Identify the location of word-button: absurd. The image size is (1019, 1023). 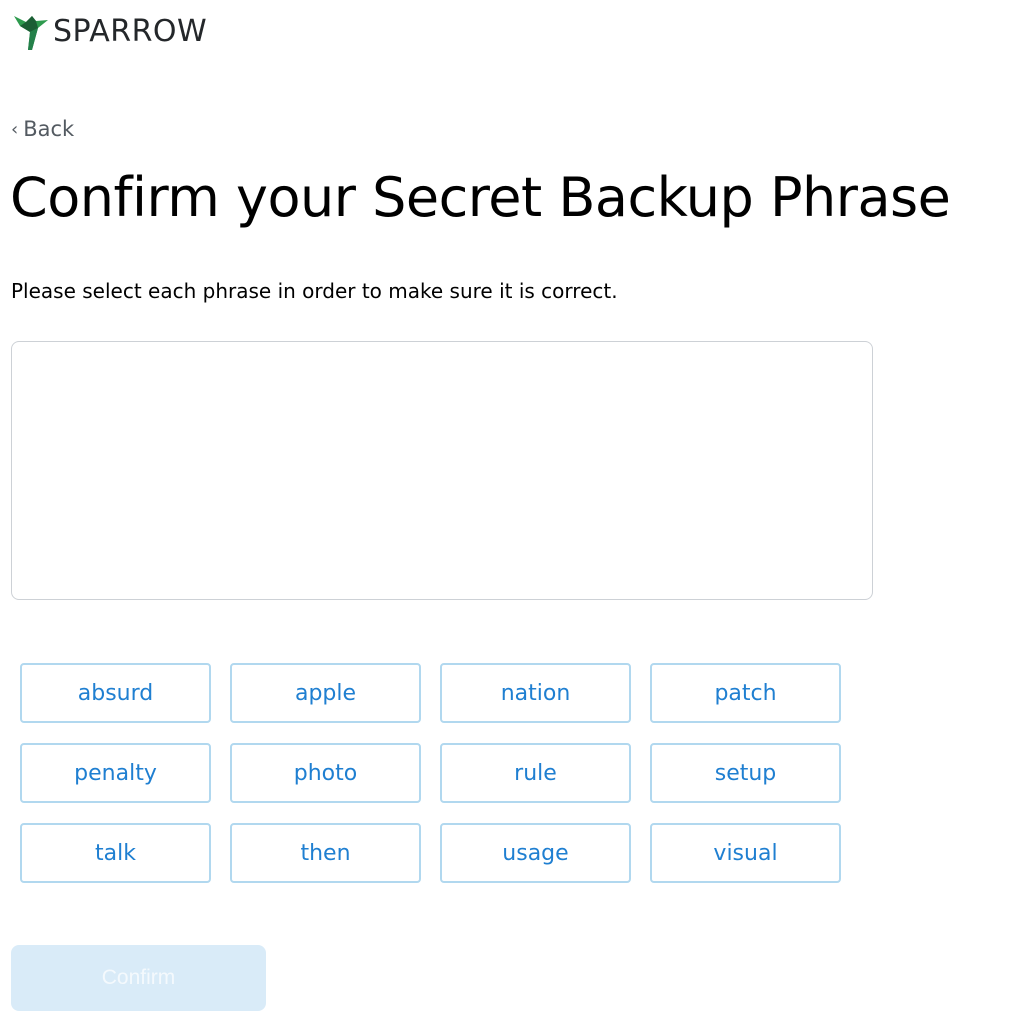
(115, 693).